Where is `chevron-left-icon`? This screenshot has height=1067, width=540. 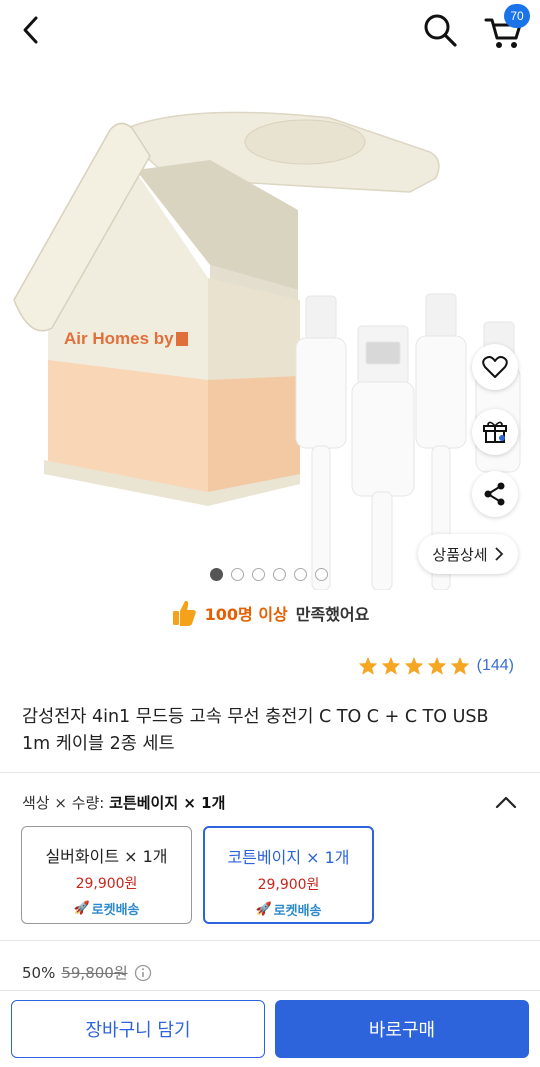
chevron-left-icon is located at coordinates (30, 30).